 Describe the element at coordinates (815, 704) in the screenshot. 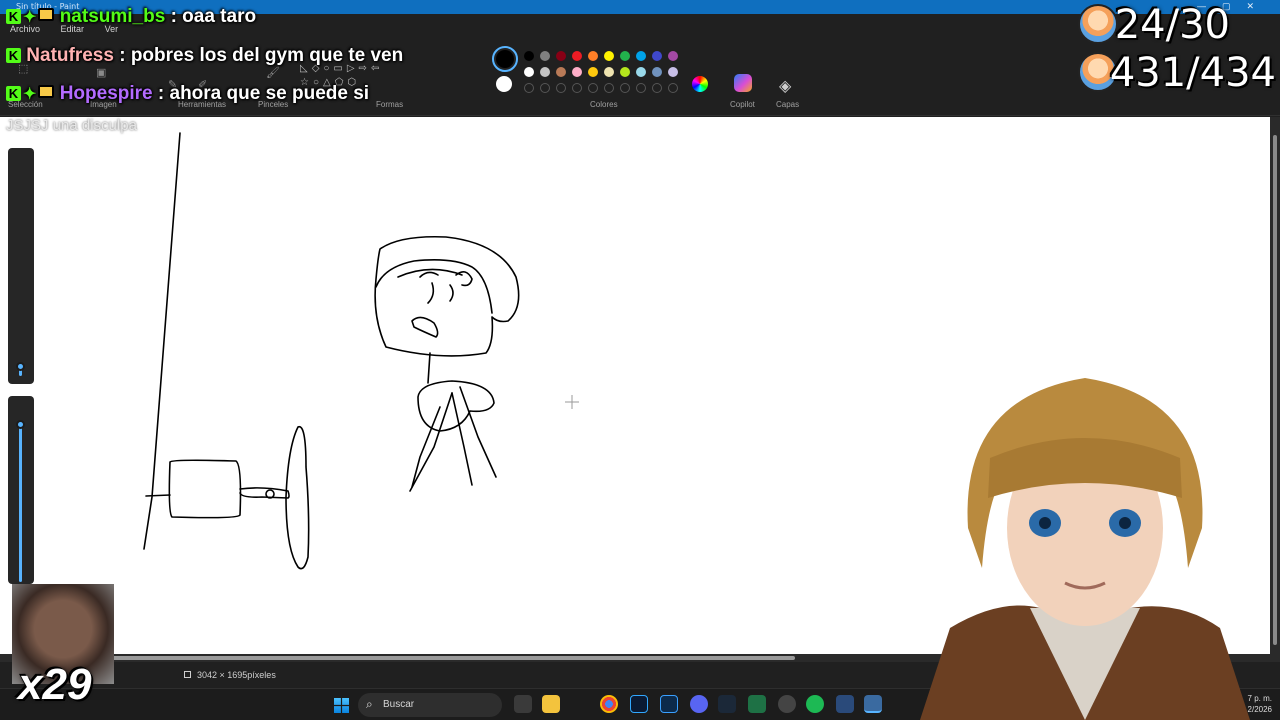

I see `spotify-icon` at that location.